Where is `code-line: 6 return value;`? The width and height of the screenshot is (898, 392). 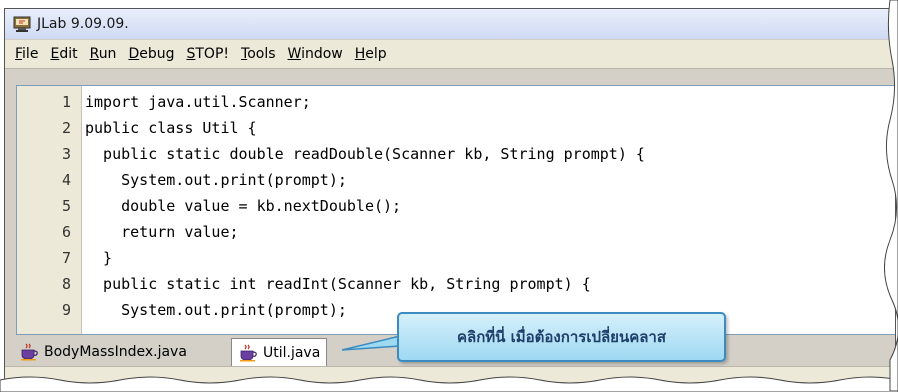
code-line: 6 return value; is located at coordinates (456, 232).